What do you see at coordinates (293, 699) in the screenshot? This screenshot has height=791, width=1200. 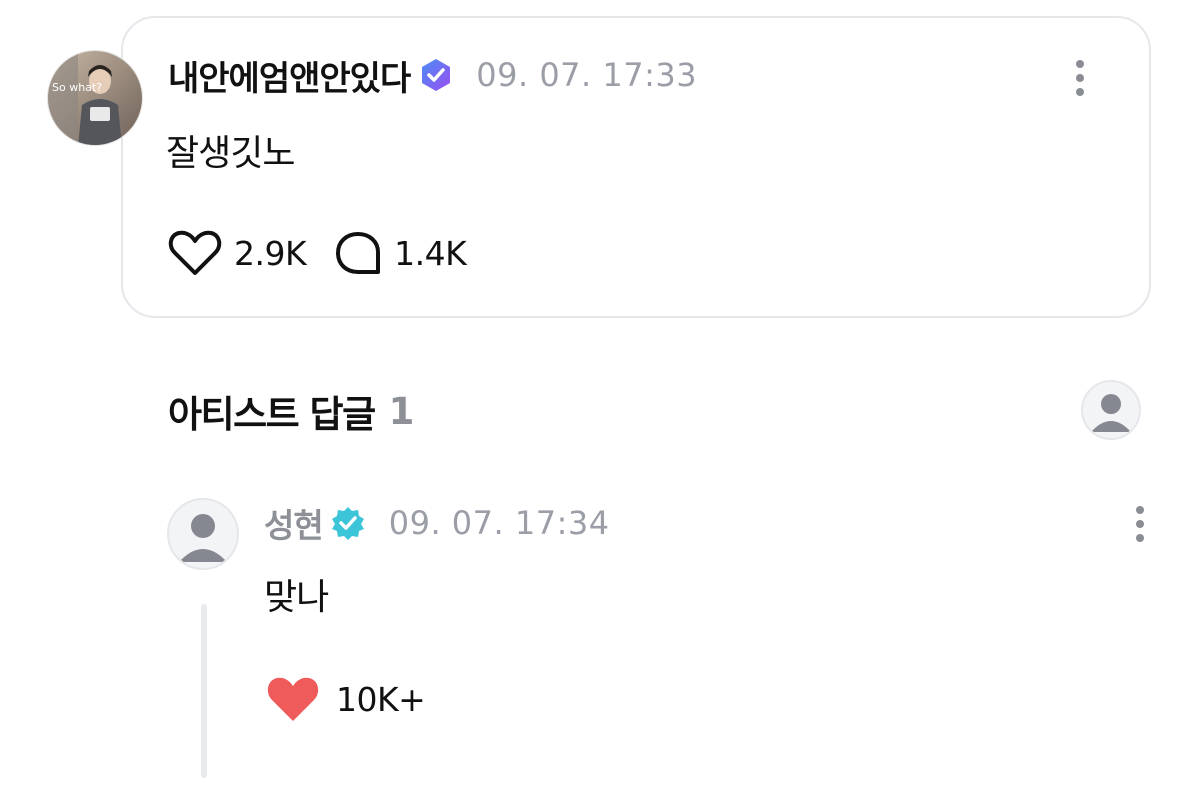 I see `heart-filled-icon` at bounding box center [293, 699].